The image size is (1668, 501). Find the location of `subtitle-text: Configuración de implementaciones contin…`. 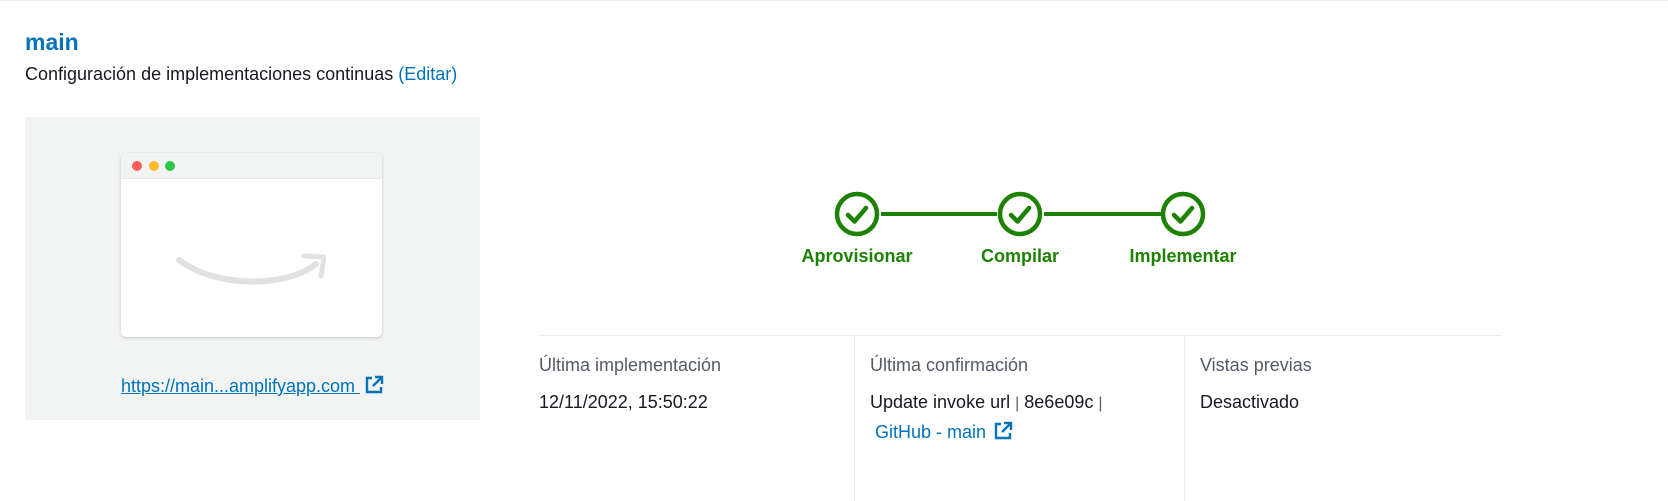

subtitle-text: Configuración de implementaciones contin… is located at coordinates (209, 74).